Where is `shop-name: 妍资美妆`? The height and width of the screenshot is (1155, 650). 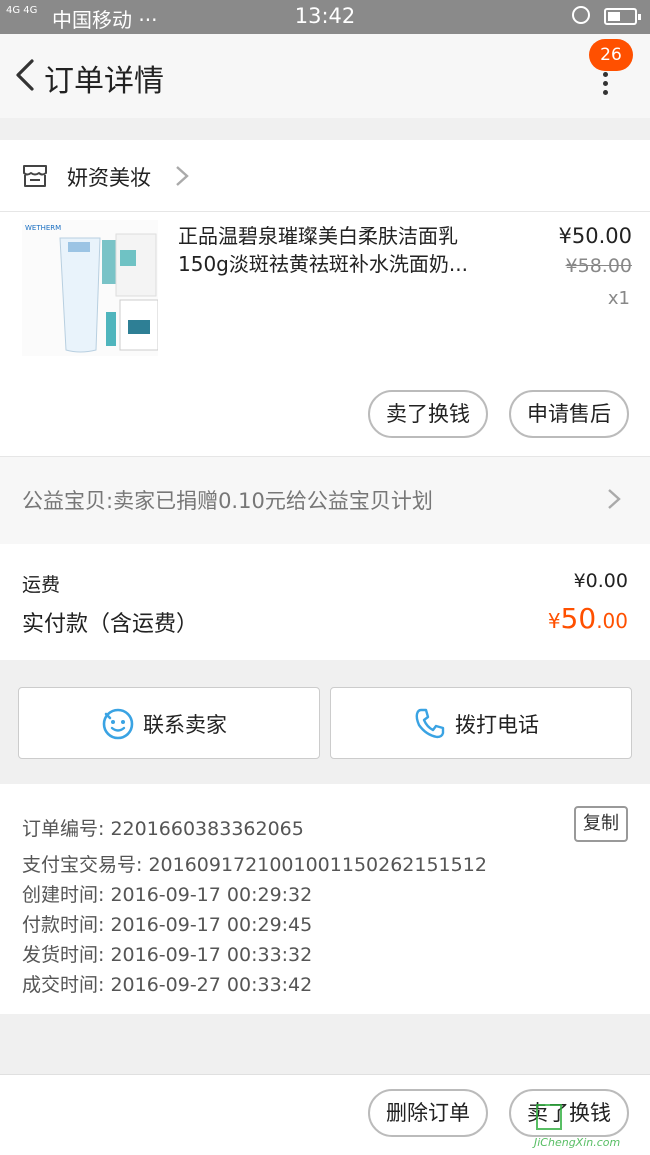
shop-name: 妍资美妆 is located at coordinates (109, 178).